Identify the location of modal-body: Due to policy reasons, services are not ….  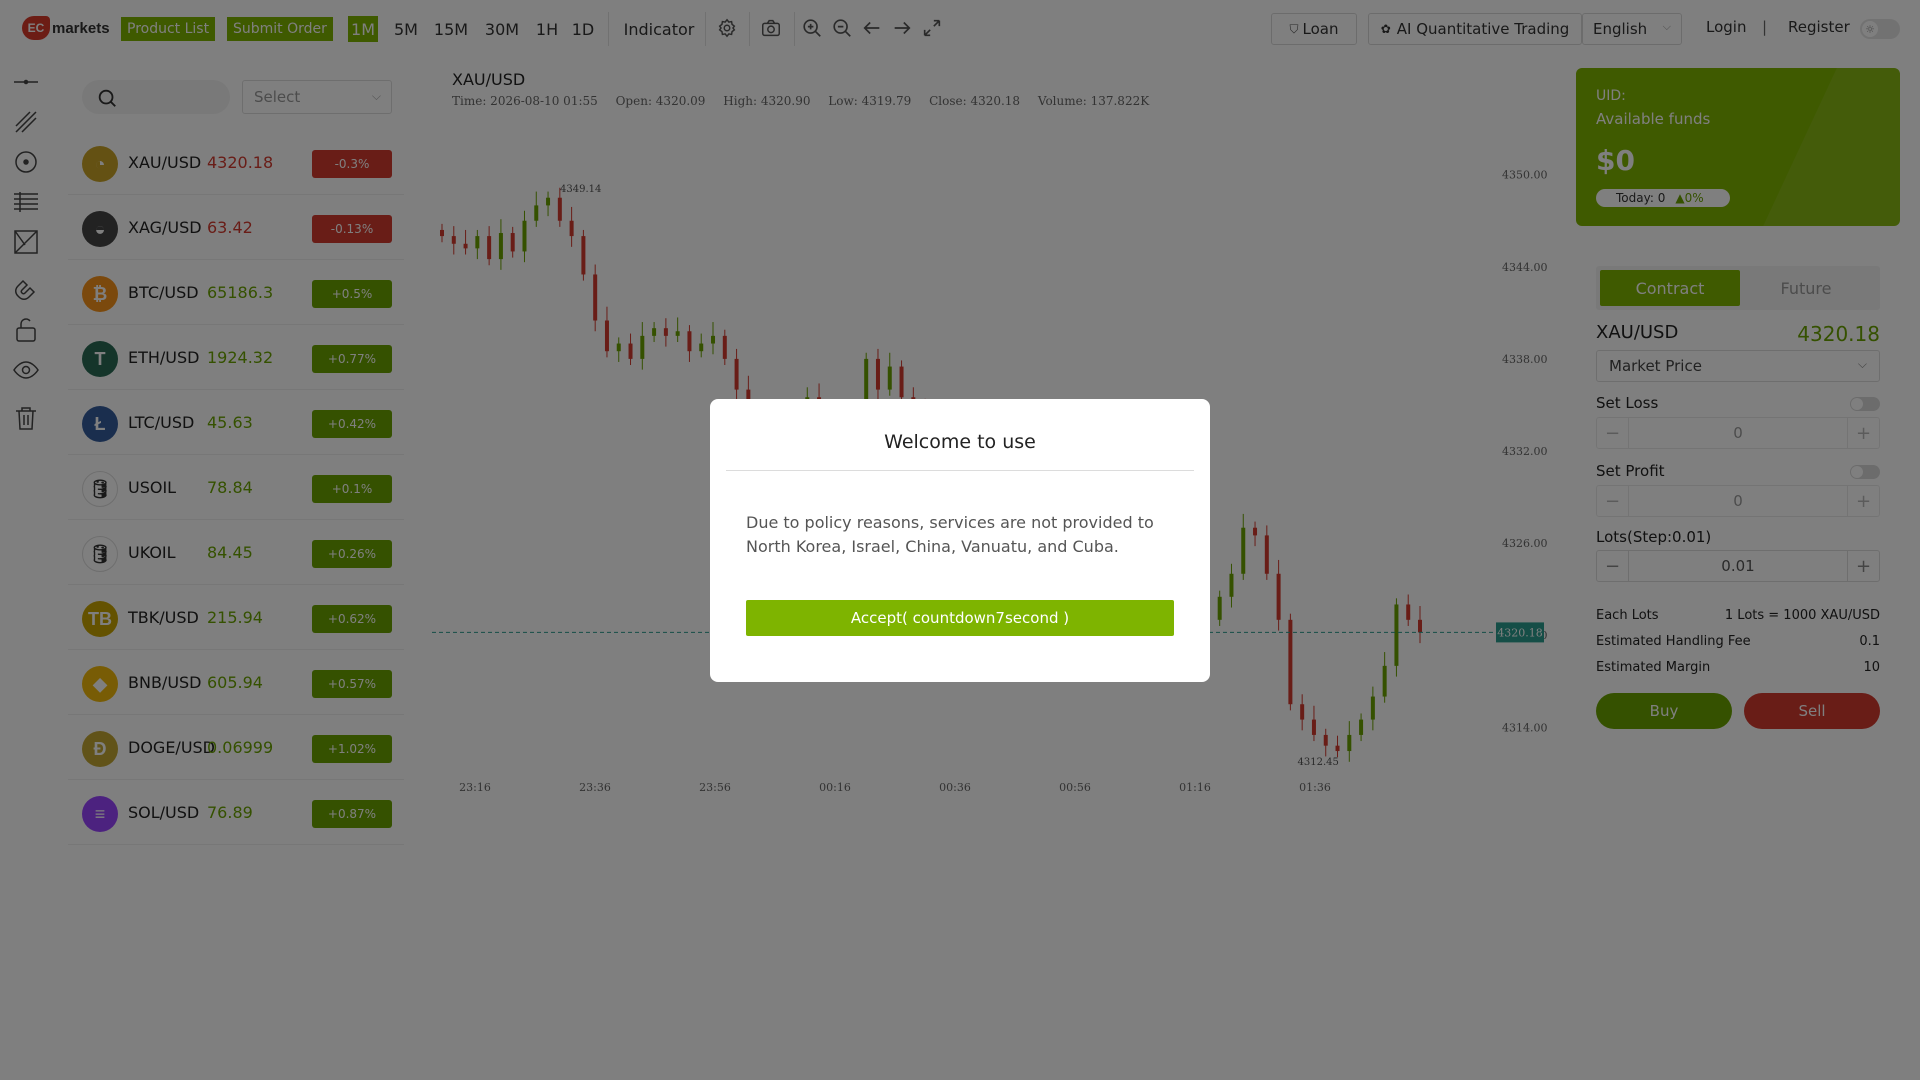
(950, 534).